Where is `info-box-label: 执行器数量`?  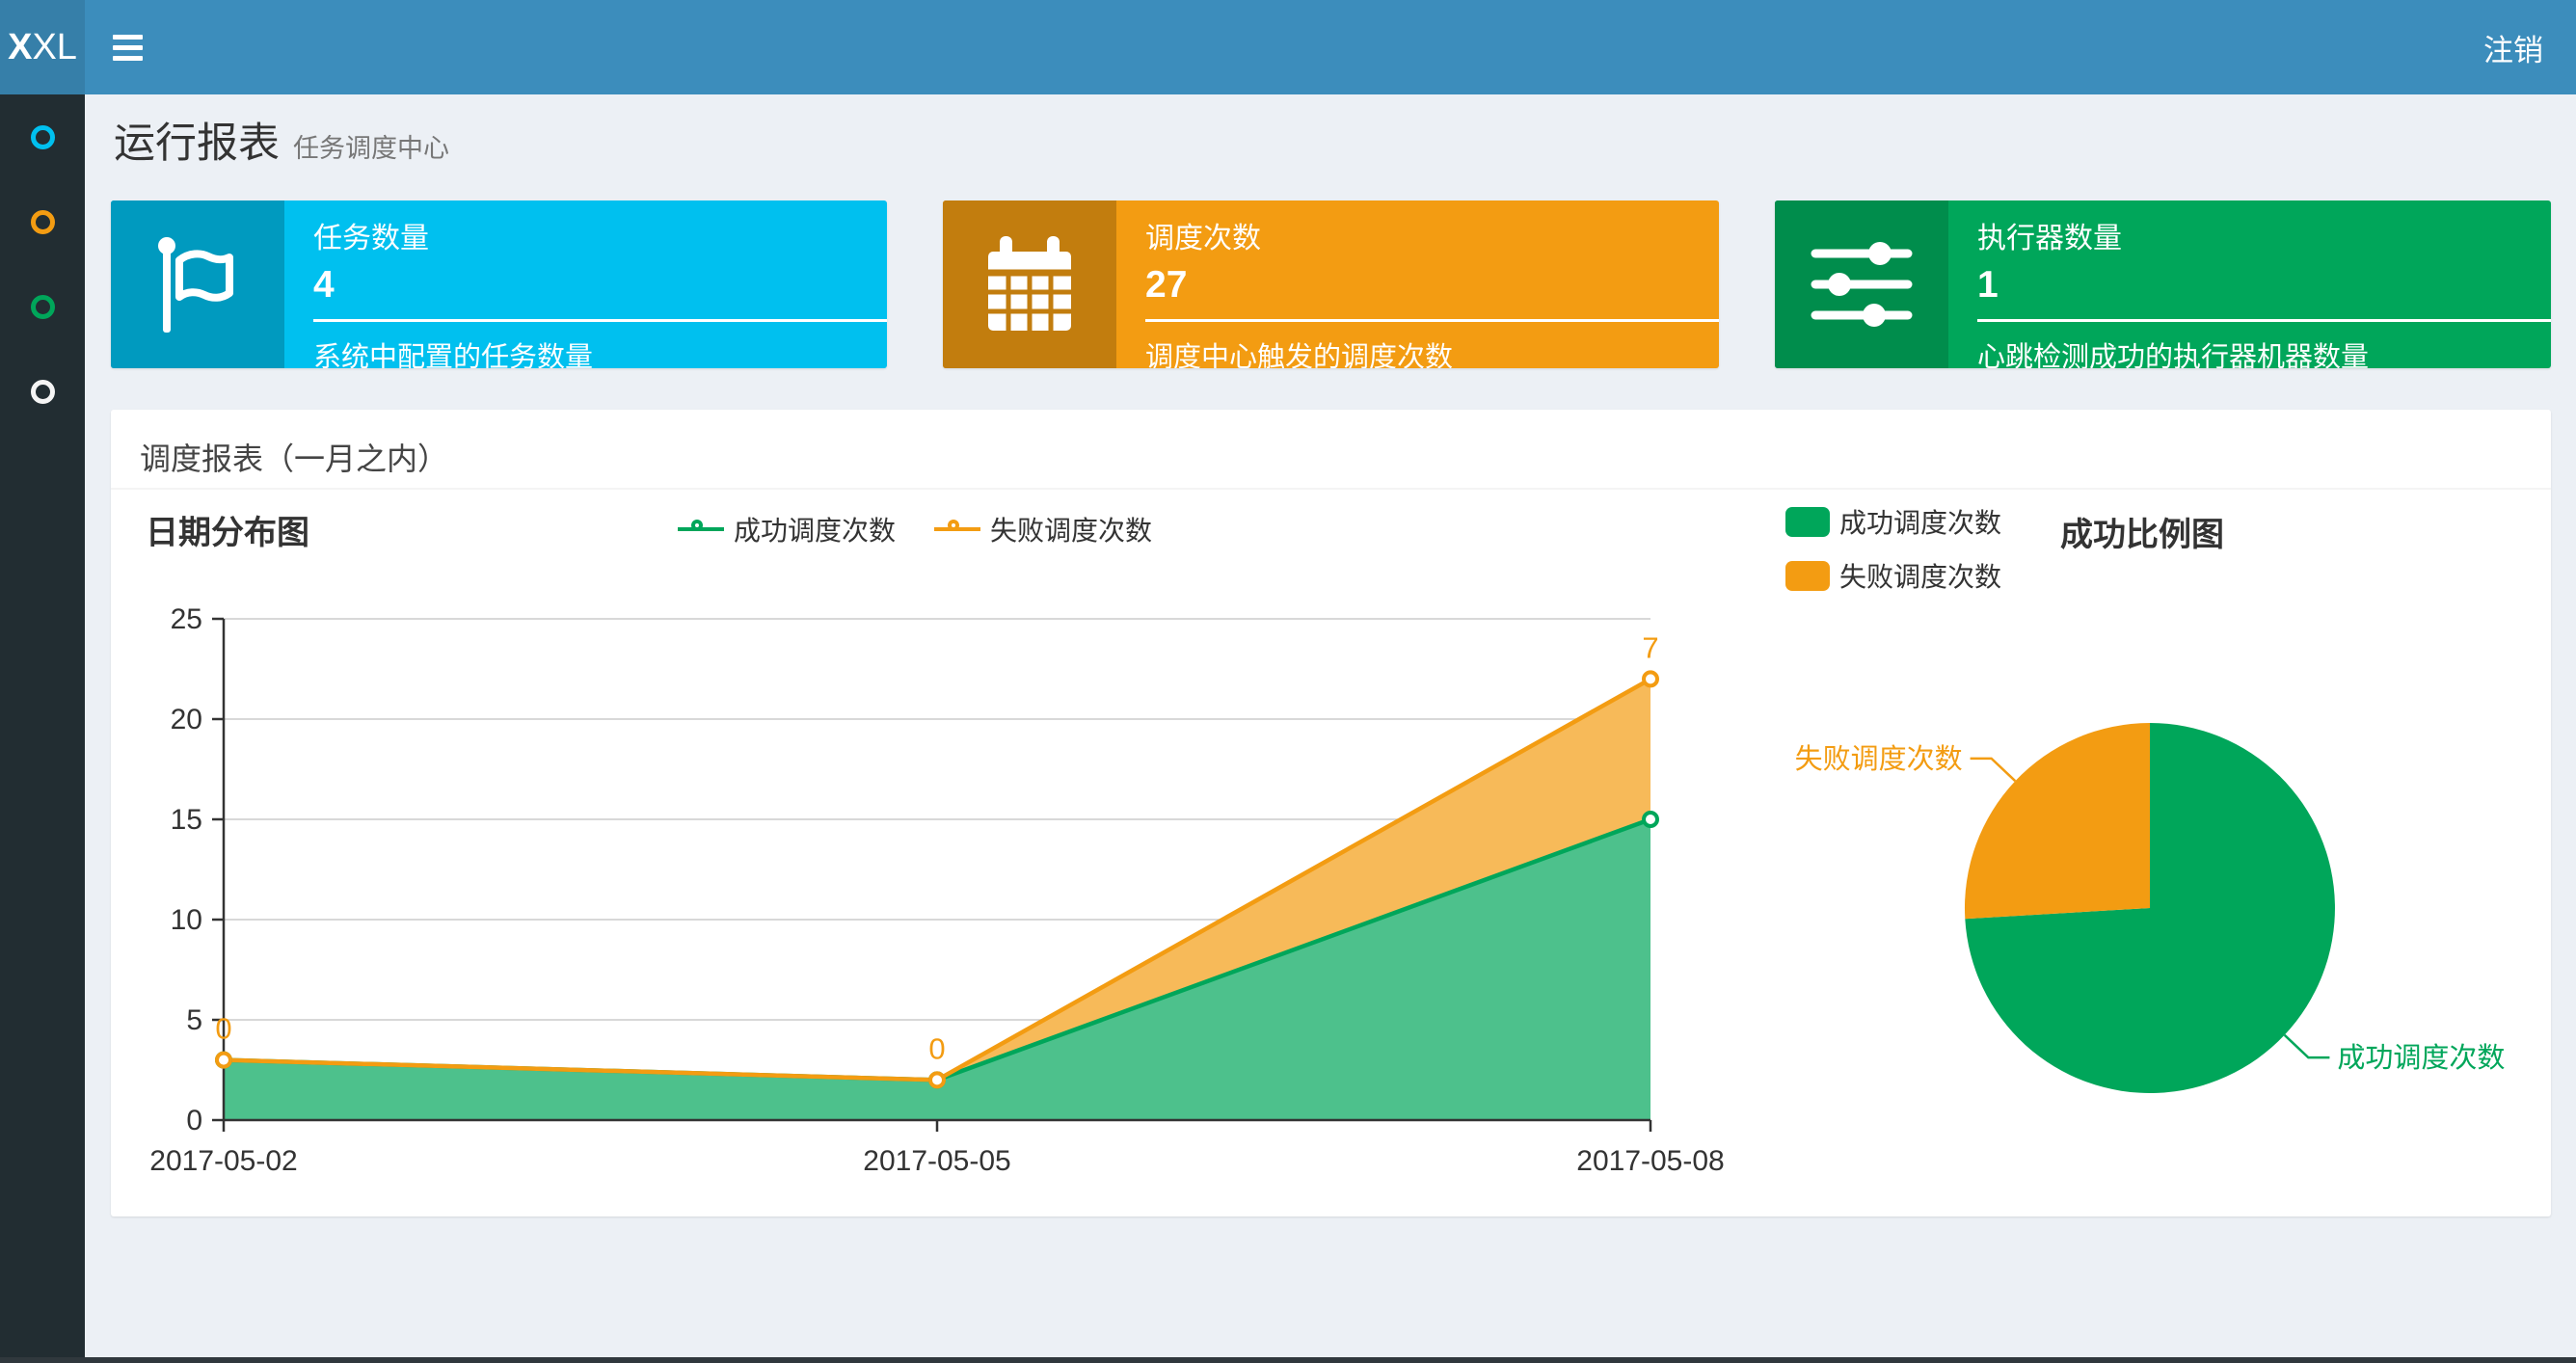
info-box-label: 执行器数量 is located at coordinates (2049, 238).